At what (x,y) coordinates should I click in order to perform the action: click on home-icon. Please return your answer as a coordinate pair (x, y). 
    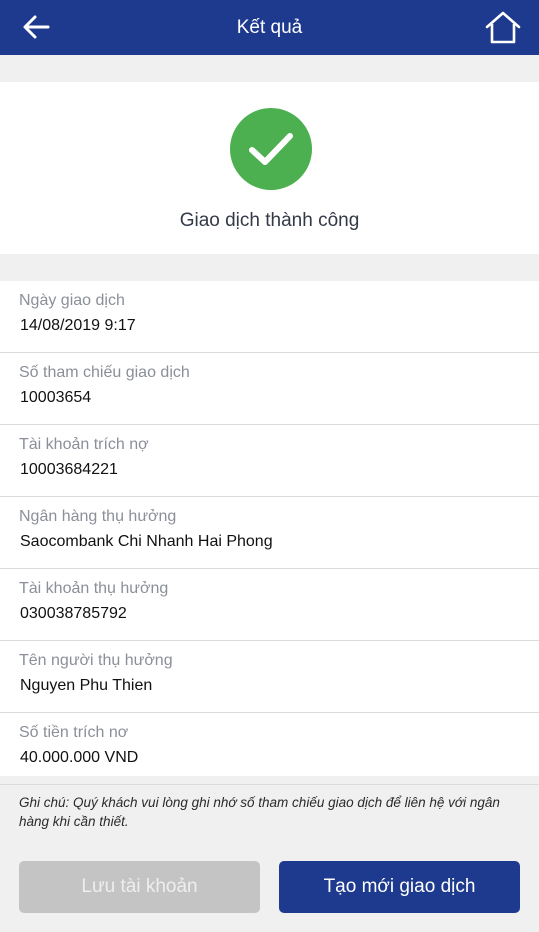
    Looking at the image, I should click on (503, 27).